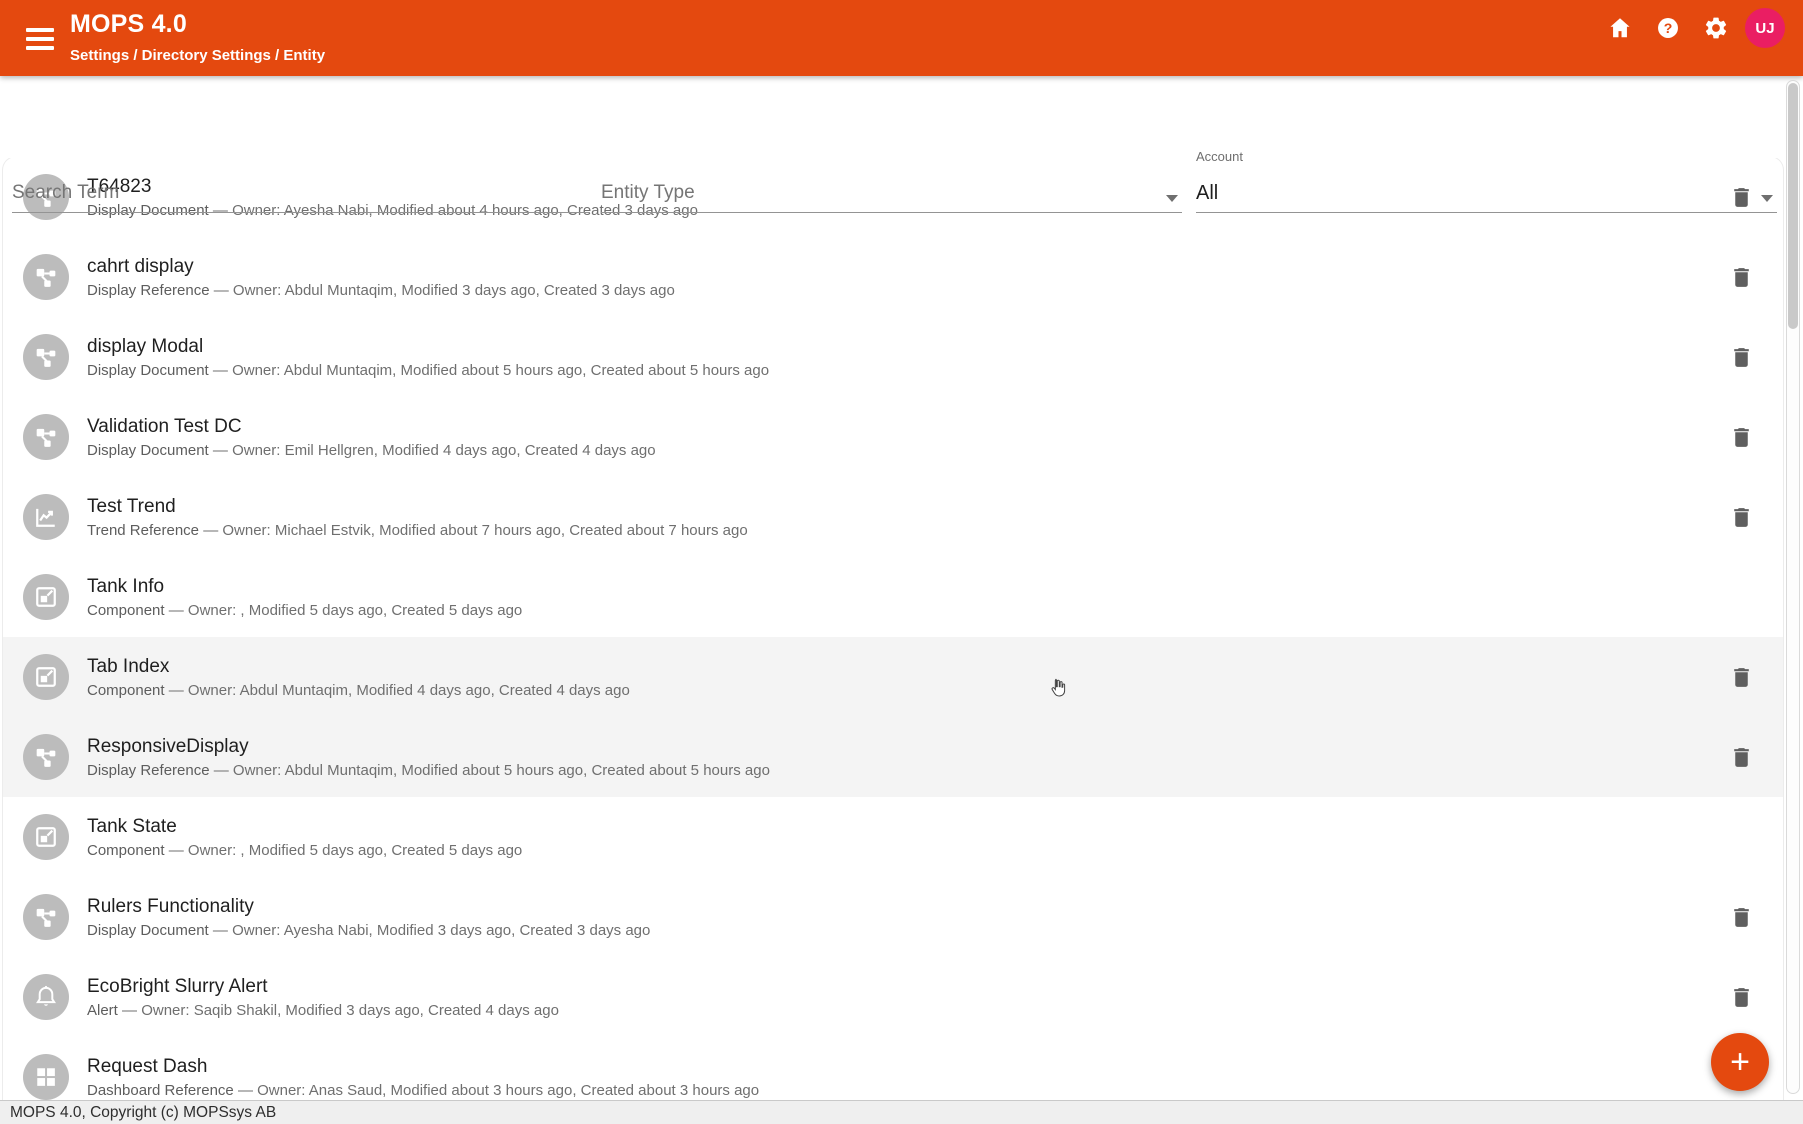 The image size is (1803, 1124). I want to click on menu-icon, so click(40, 39).